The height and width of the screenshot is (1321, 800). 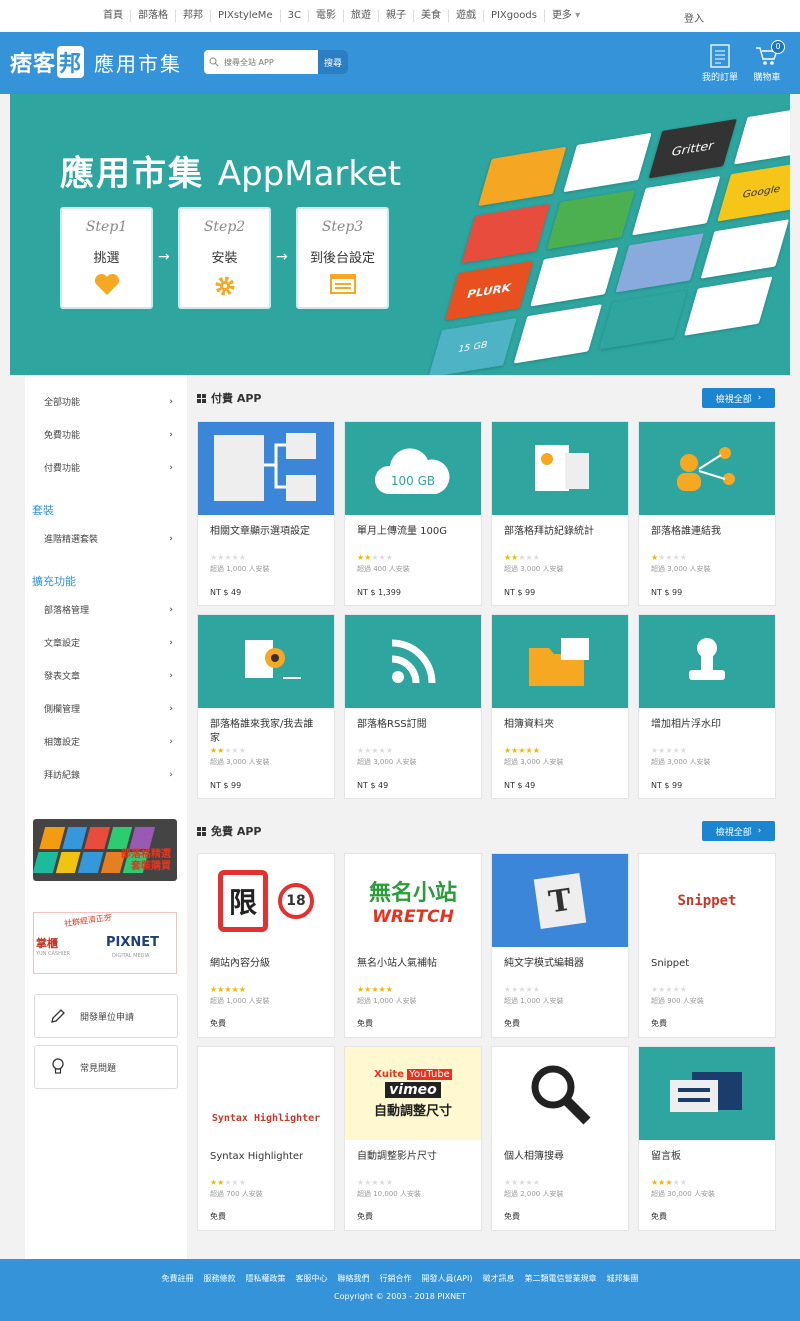 What do you see at coordinates (106, 467) in the screenshot?
I see `sidebar-item: 付費功能 ›` at bounding box center [106, 467].